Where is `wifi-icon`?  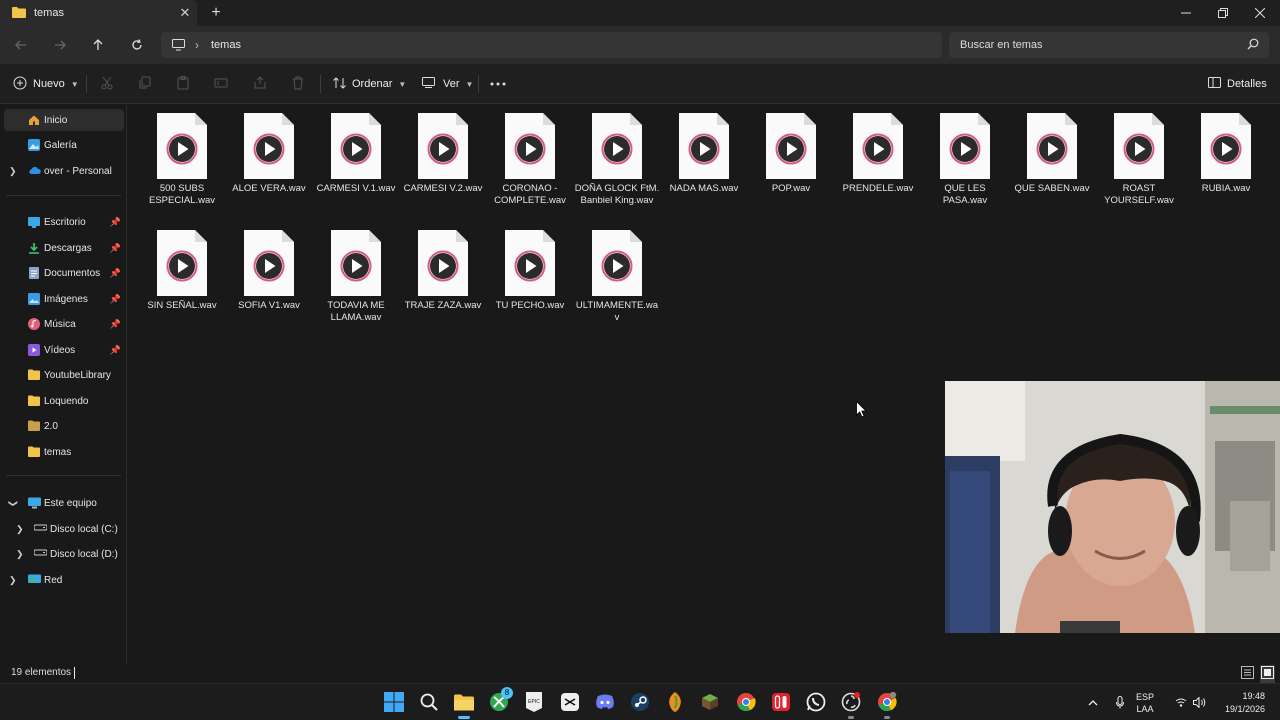
wifi-icon is located at coordinates (1181, 702).